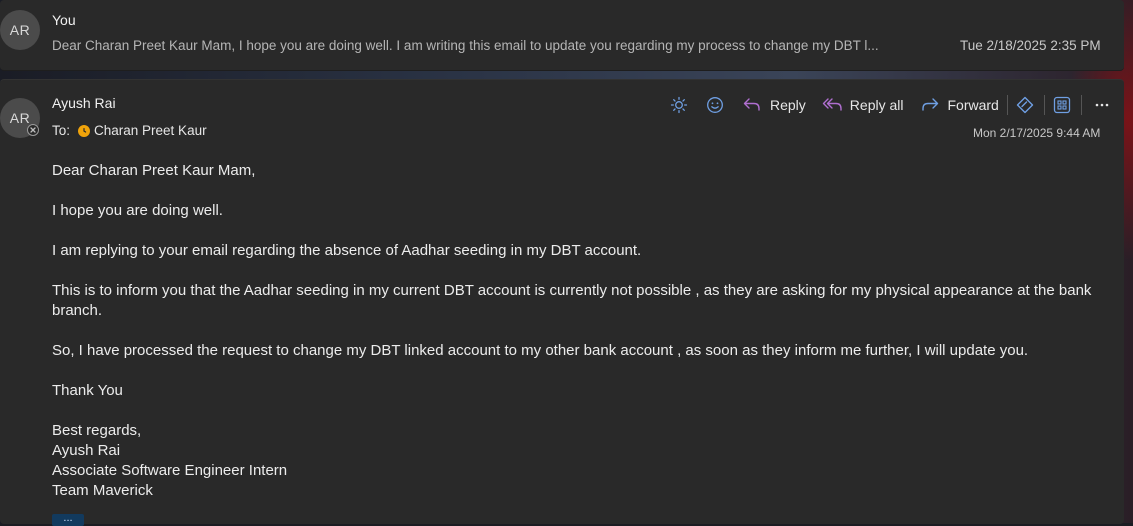  What do you see at coordinates (876, 105) in the screenshot?
I see `reply-all-label: Reply all` at bounding box center [876, 105].